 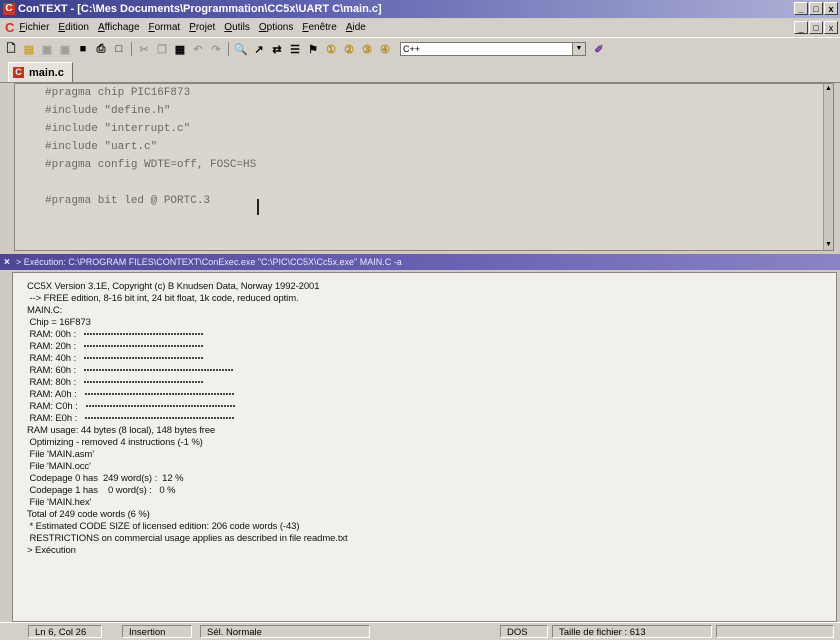 What do you see at coordinates (319, 27) in the screenshot?
I see `menu-fenetre: Fenêtre` at bounding box center [319, 27].